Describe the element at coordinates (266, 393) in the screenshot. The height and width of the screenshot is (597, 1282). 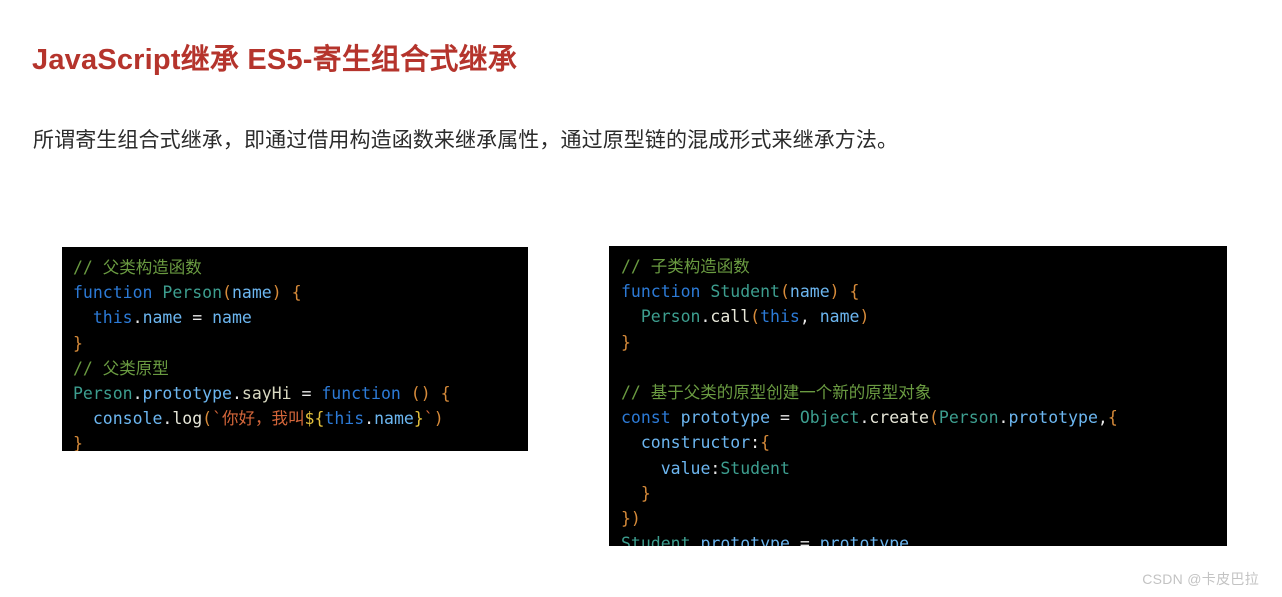
I see `code-token: sayHi` at that location.